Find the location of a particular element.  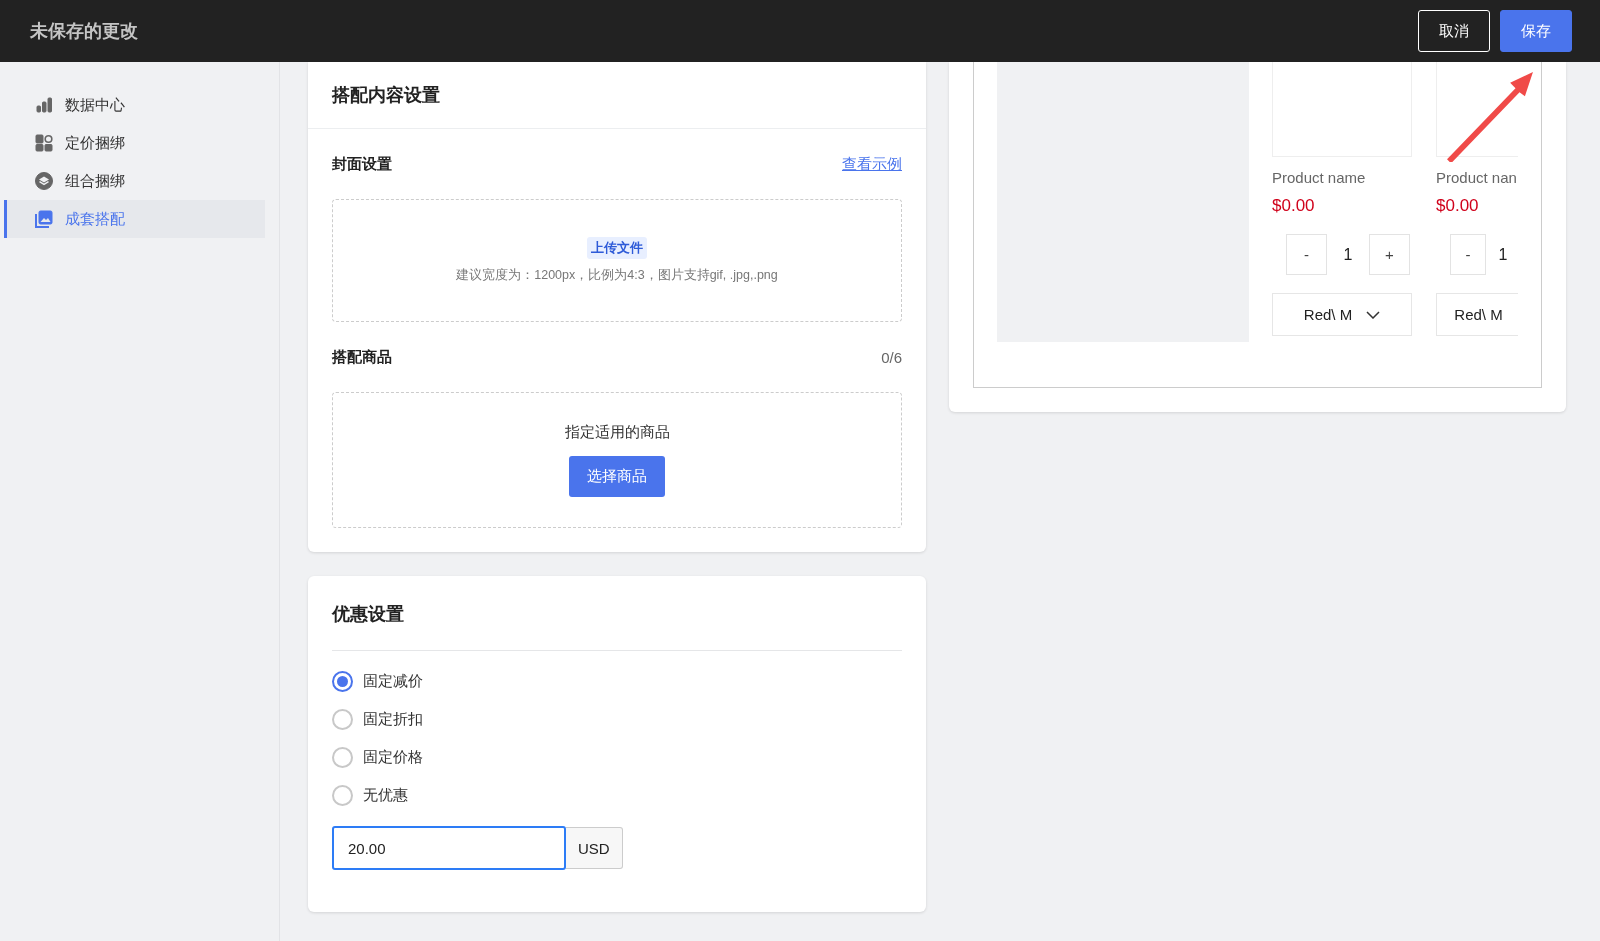

radio-label: 固定价格 is located at coordinates (393, 757).